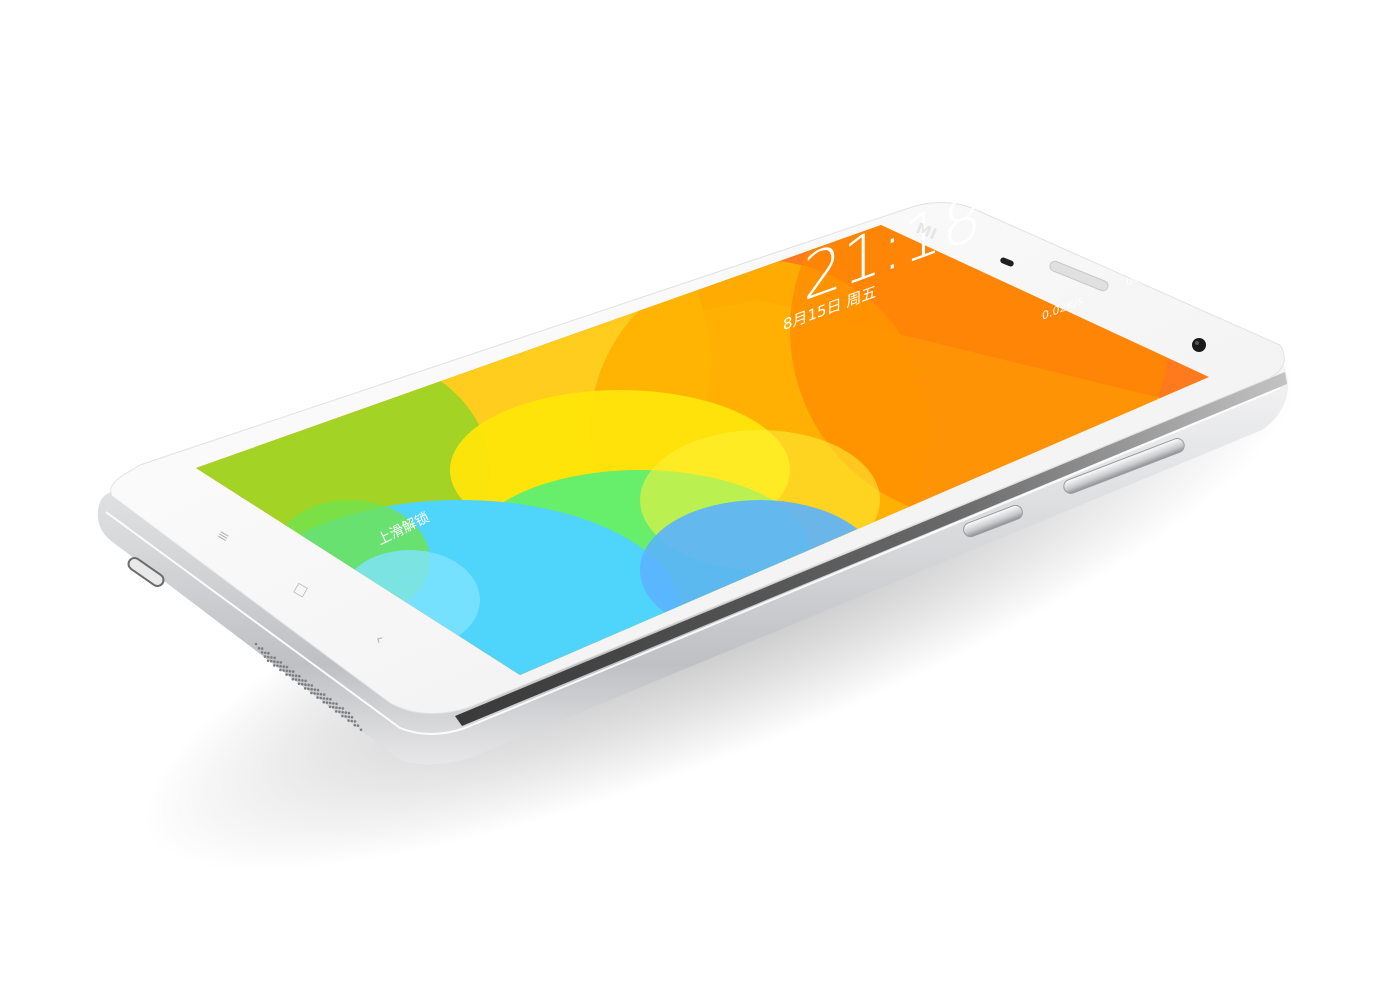 The width and height of the screenshot is (1400, 1000). I want to click on camera-lens-highlight, so click(1197, 343).